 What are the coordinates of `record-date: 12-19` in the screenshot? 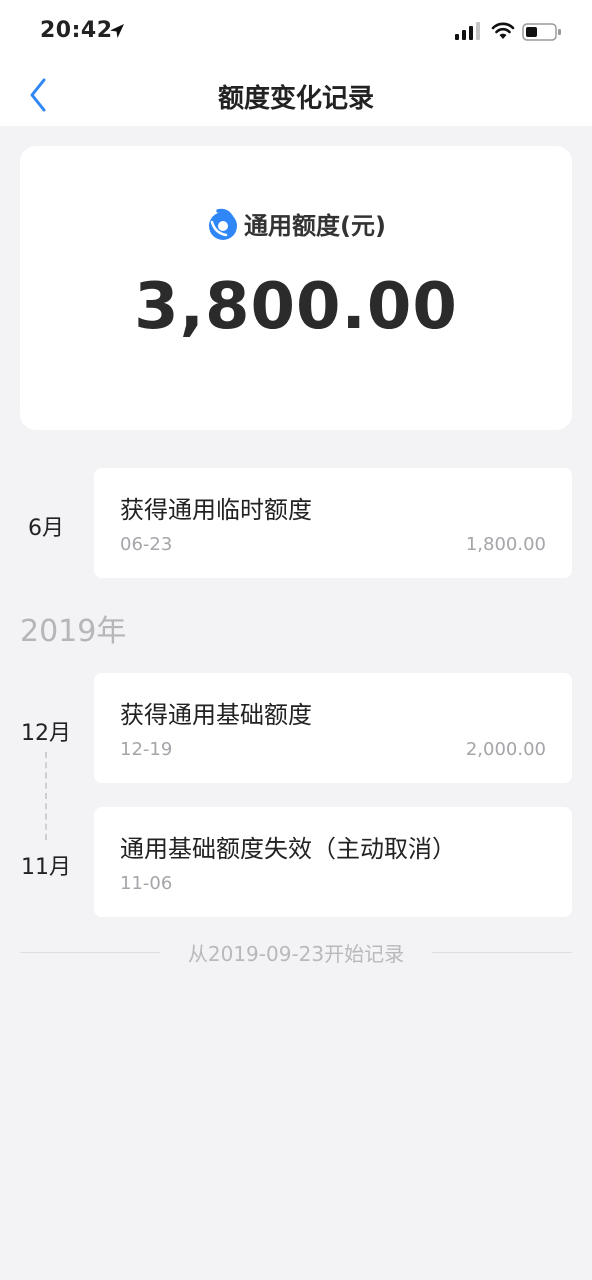 It's located at (146, 749).